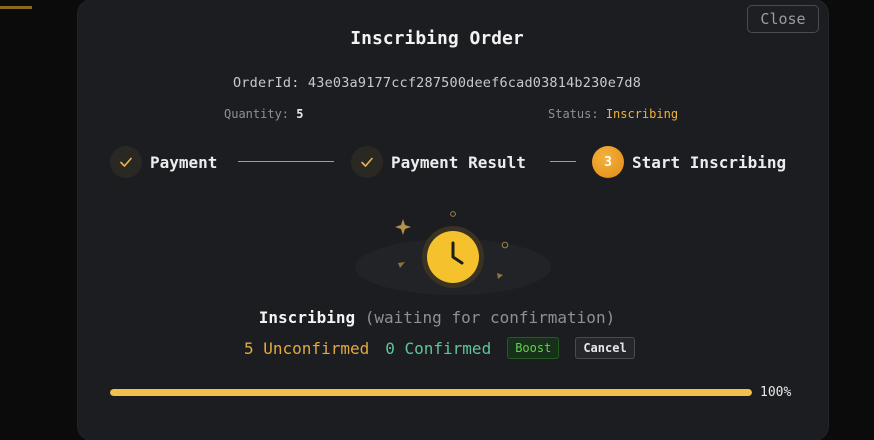  I want to click on modal-title: Inscribing Order, so click(437, 38).